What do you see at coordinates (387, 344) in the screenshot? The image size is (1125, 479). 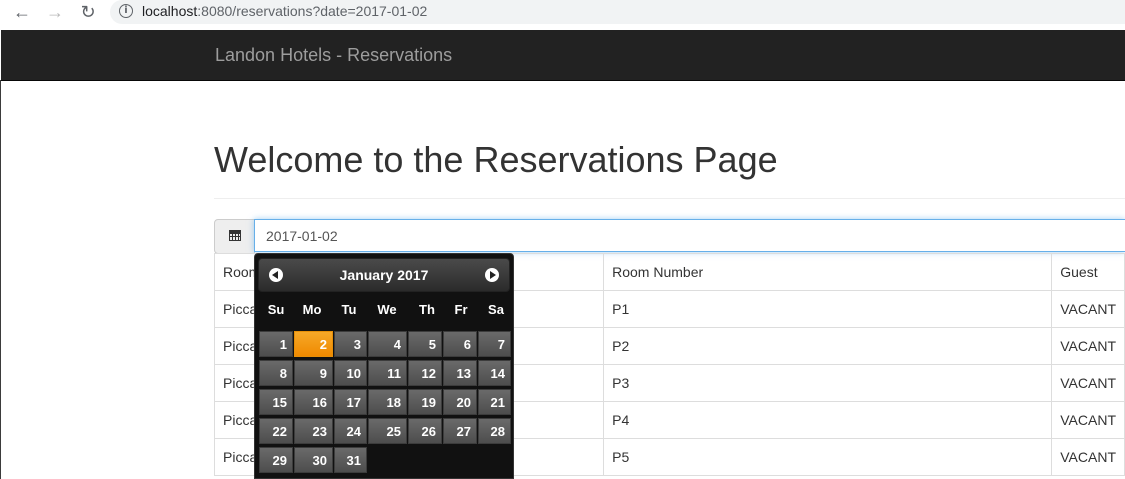 I see `datepicker-day: 4` at bounding box center [387, 344].